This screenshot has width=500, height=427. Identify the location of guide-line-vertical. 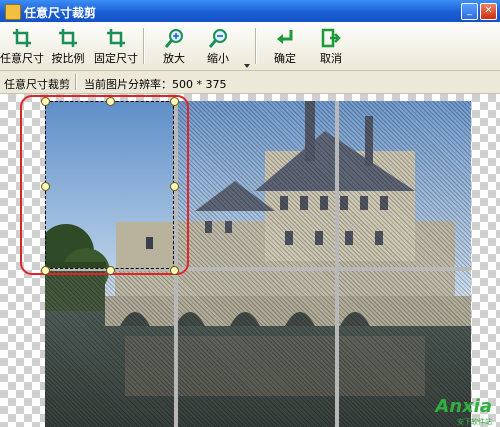
(337, 264).